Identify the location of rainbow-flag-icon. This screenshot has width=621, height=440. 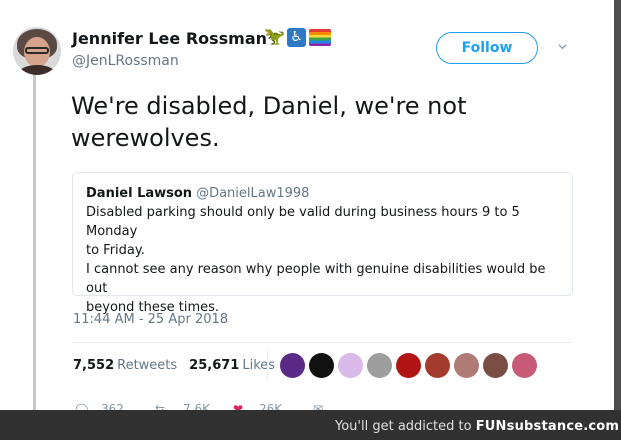
(320, 37).